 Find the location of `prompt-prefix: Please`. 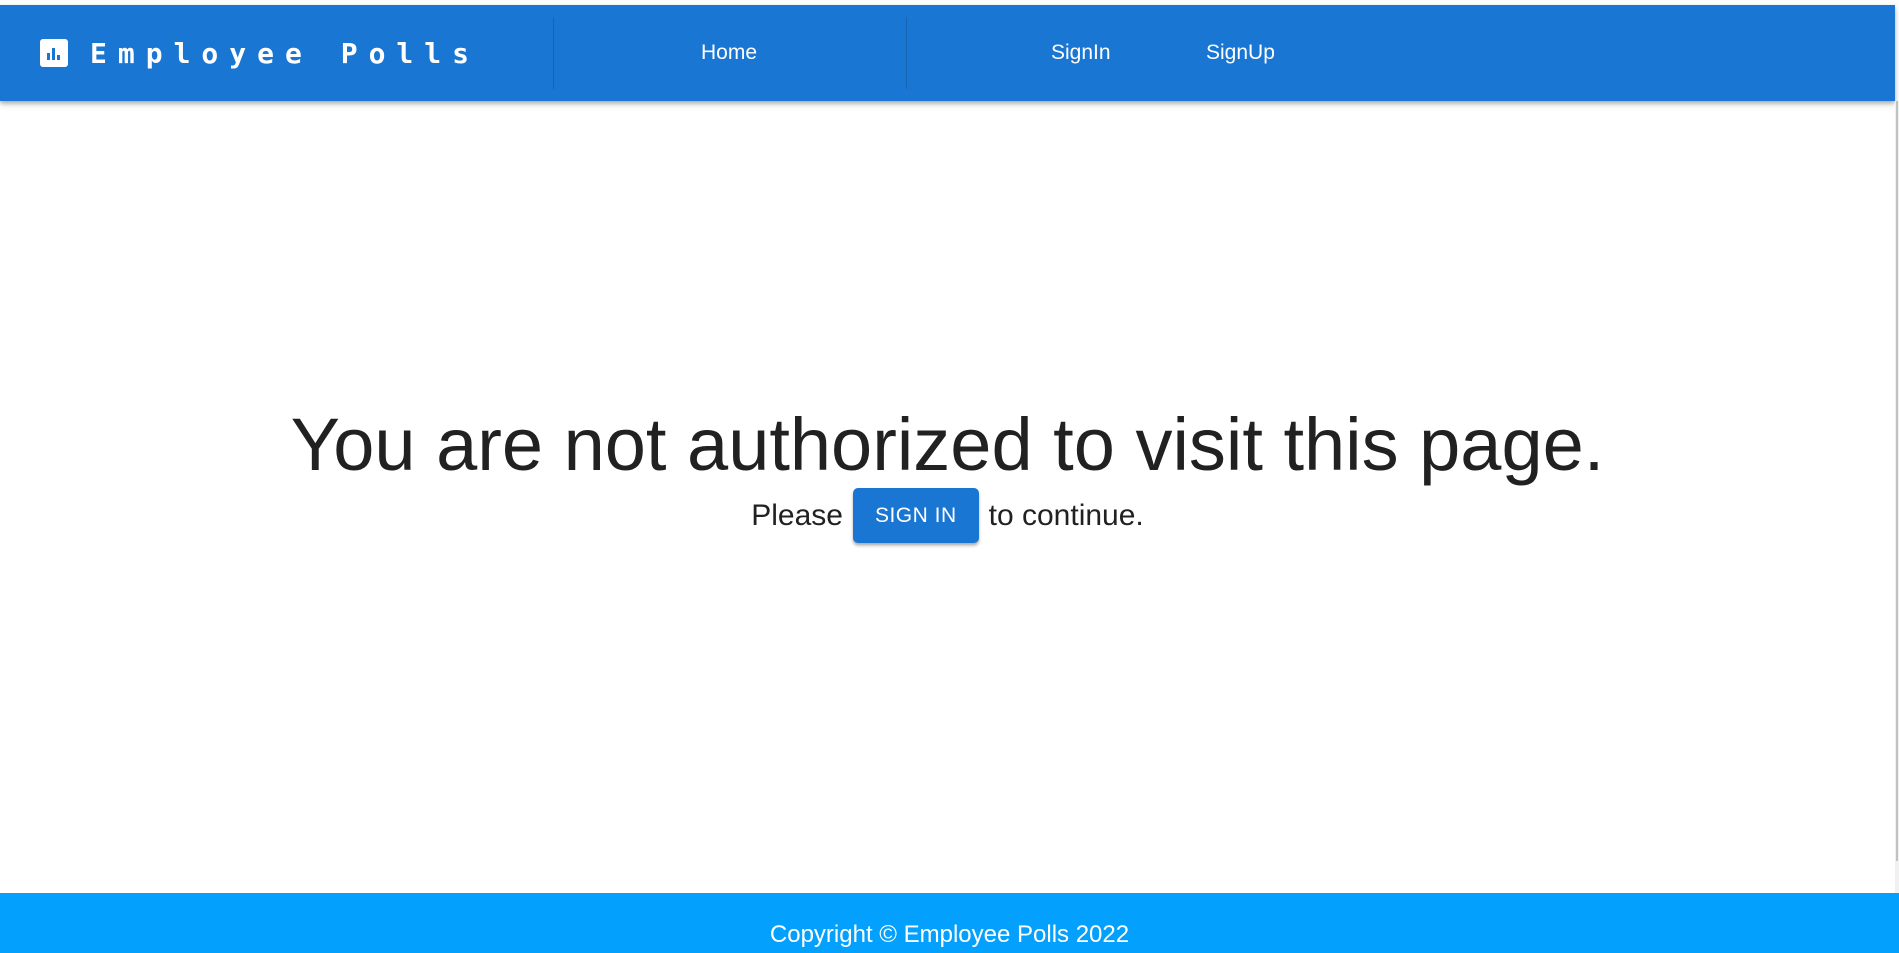

prompt-prefix: Please is located at coordinates (797, 515).